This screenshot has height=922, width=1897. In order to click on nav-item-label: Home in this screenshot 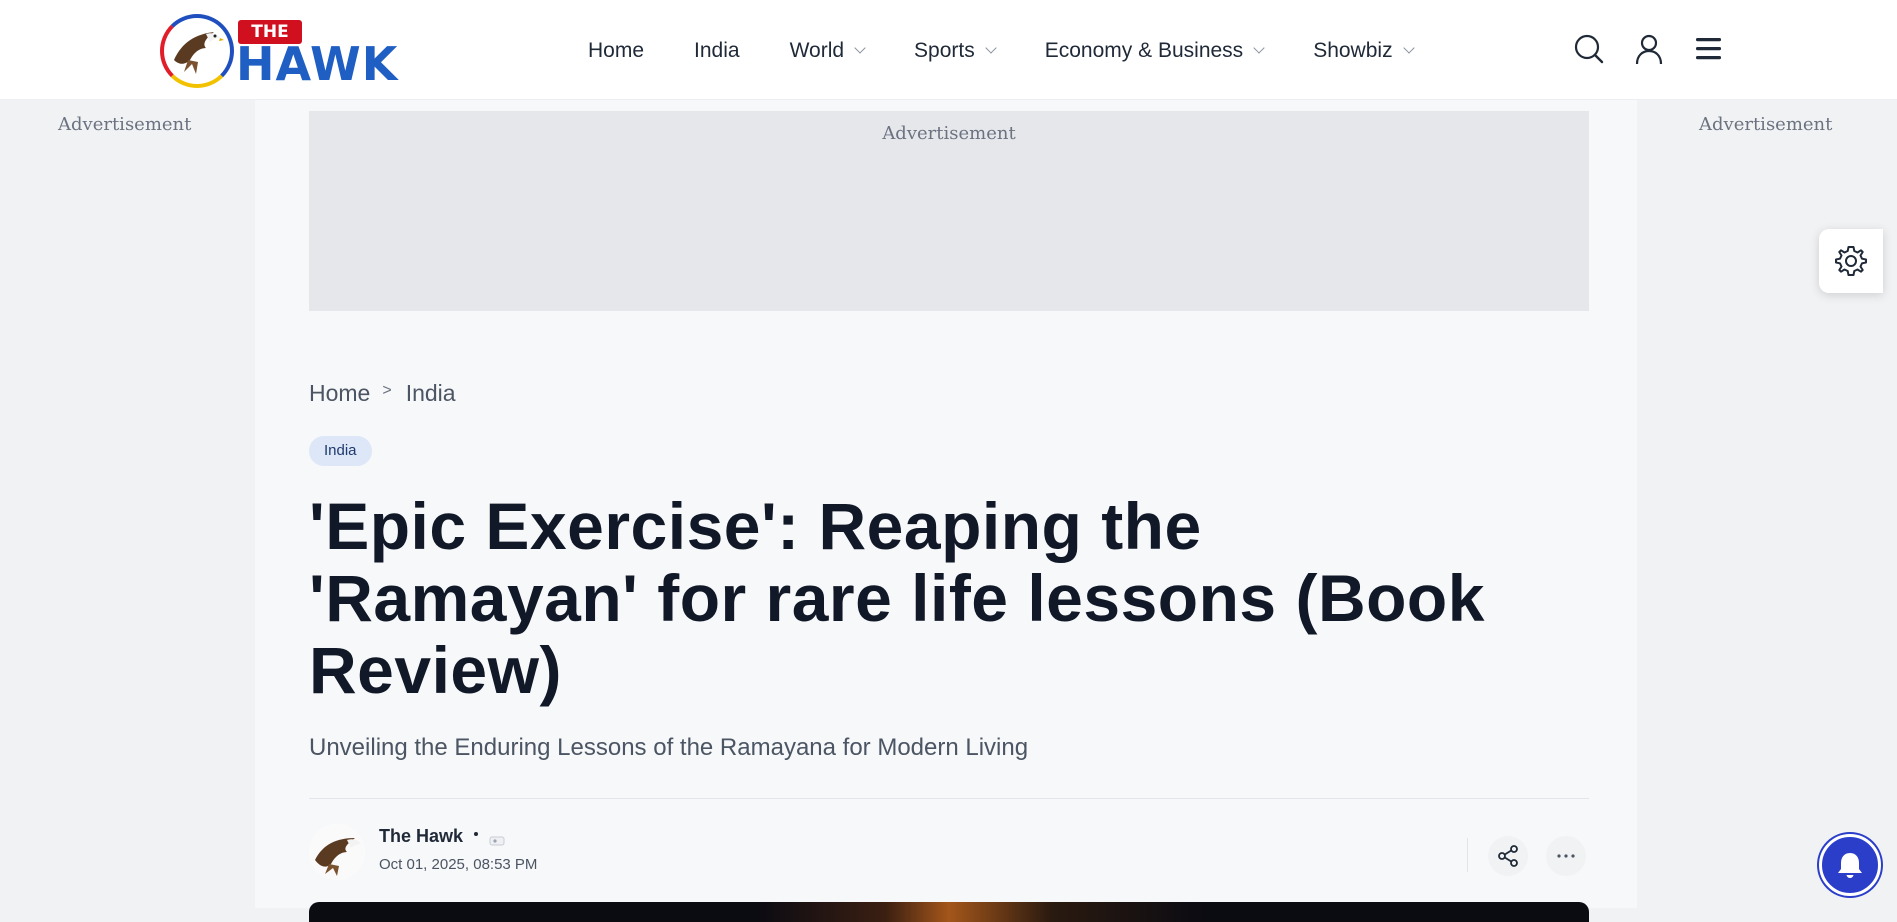, I will do `click(616, 50)`.